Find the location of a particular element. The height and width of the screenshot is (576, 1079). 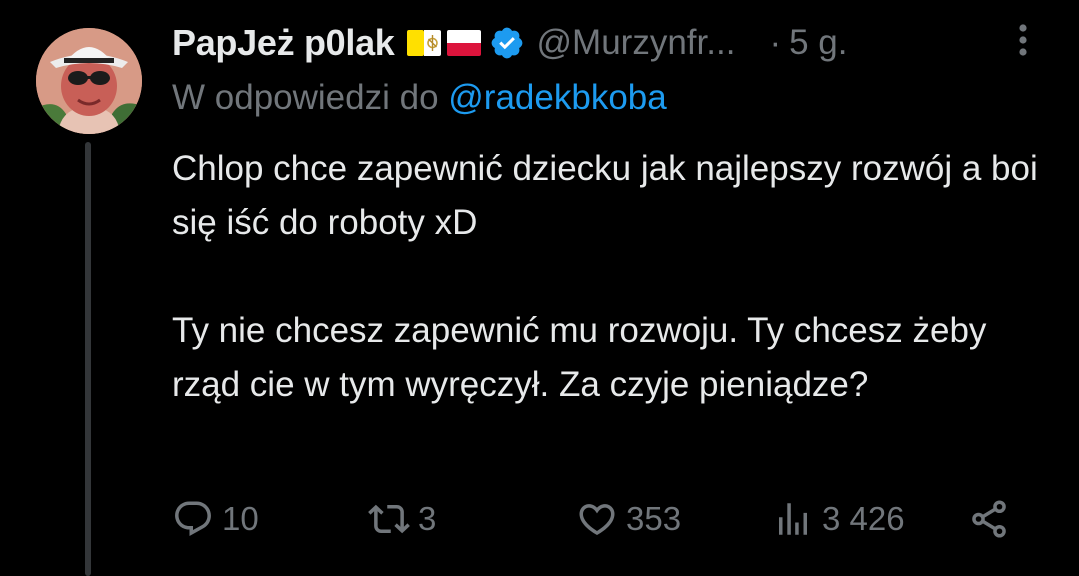

views-icon is located at coordinates (793, 519).